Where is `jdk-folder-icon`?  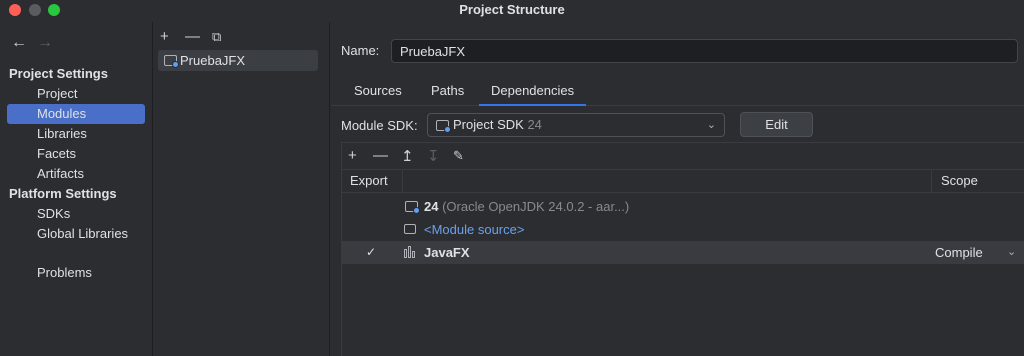
jdk-folder-icon is located at coordinates (412, 207).